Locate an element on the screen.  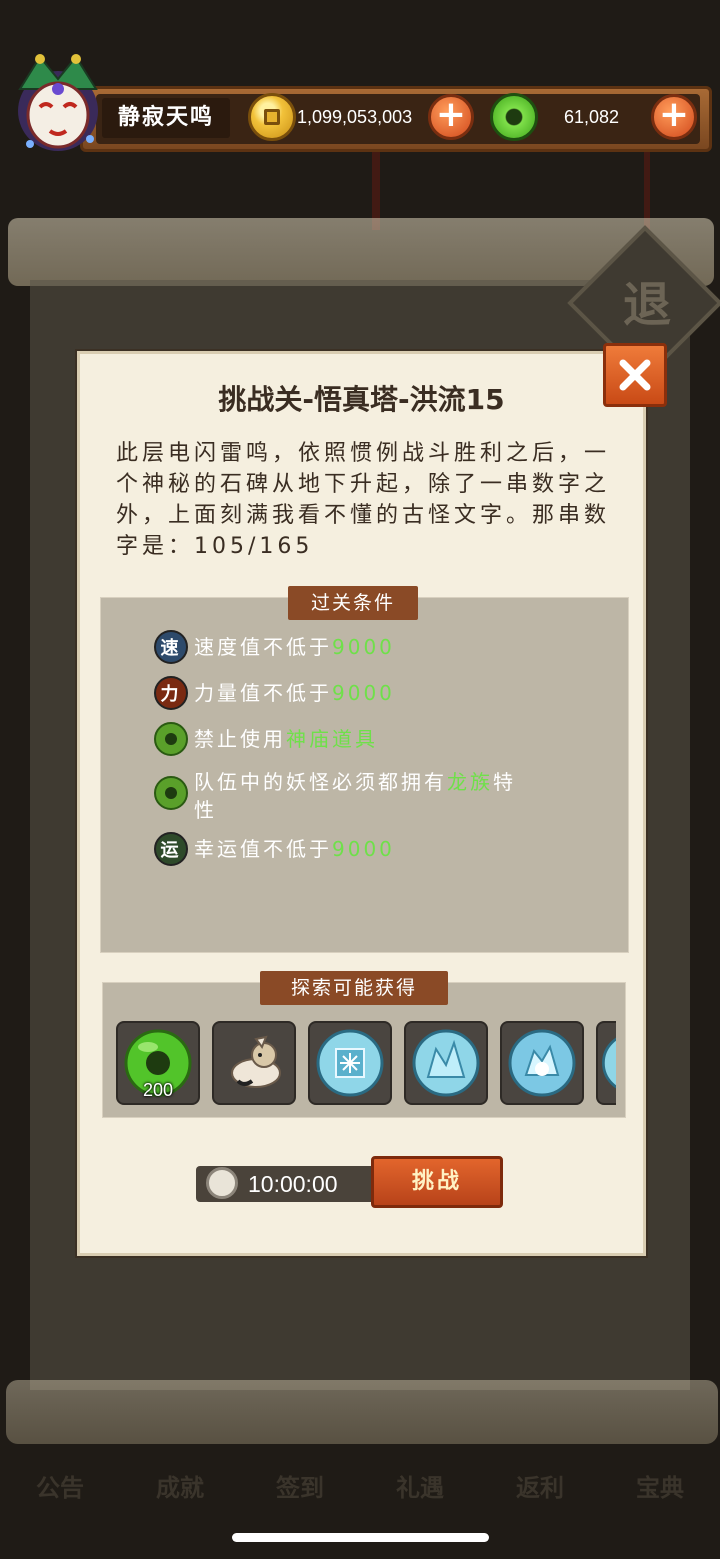
condition-value: 神庙道具 is located at coordinates (332, 739).